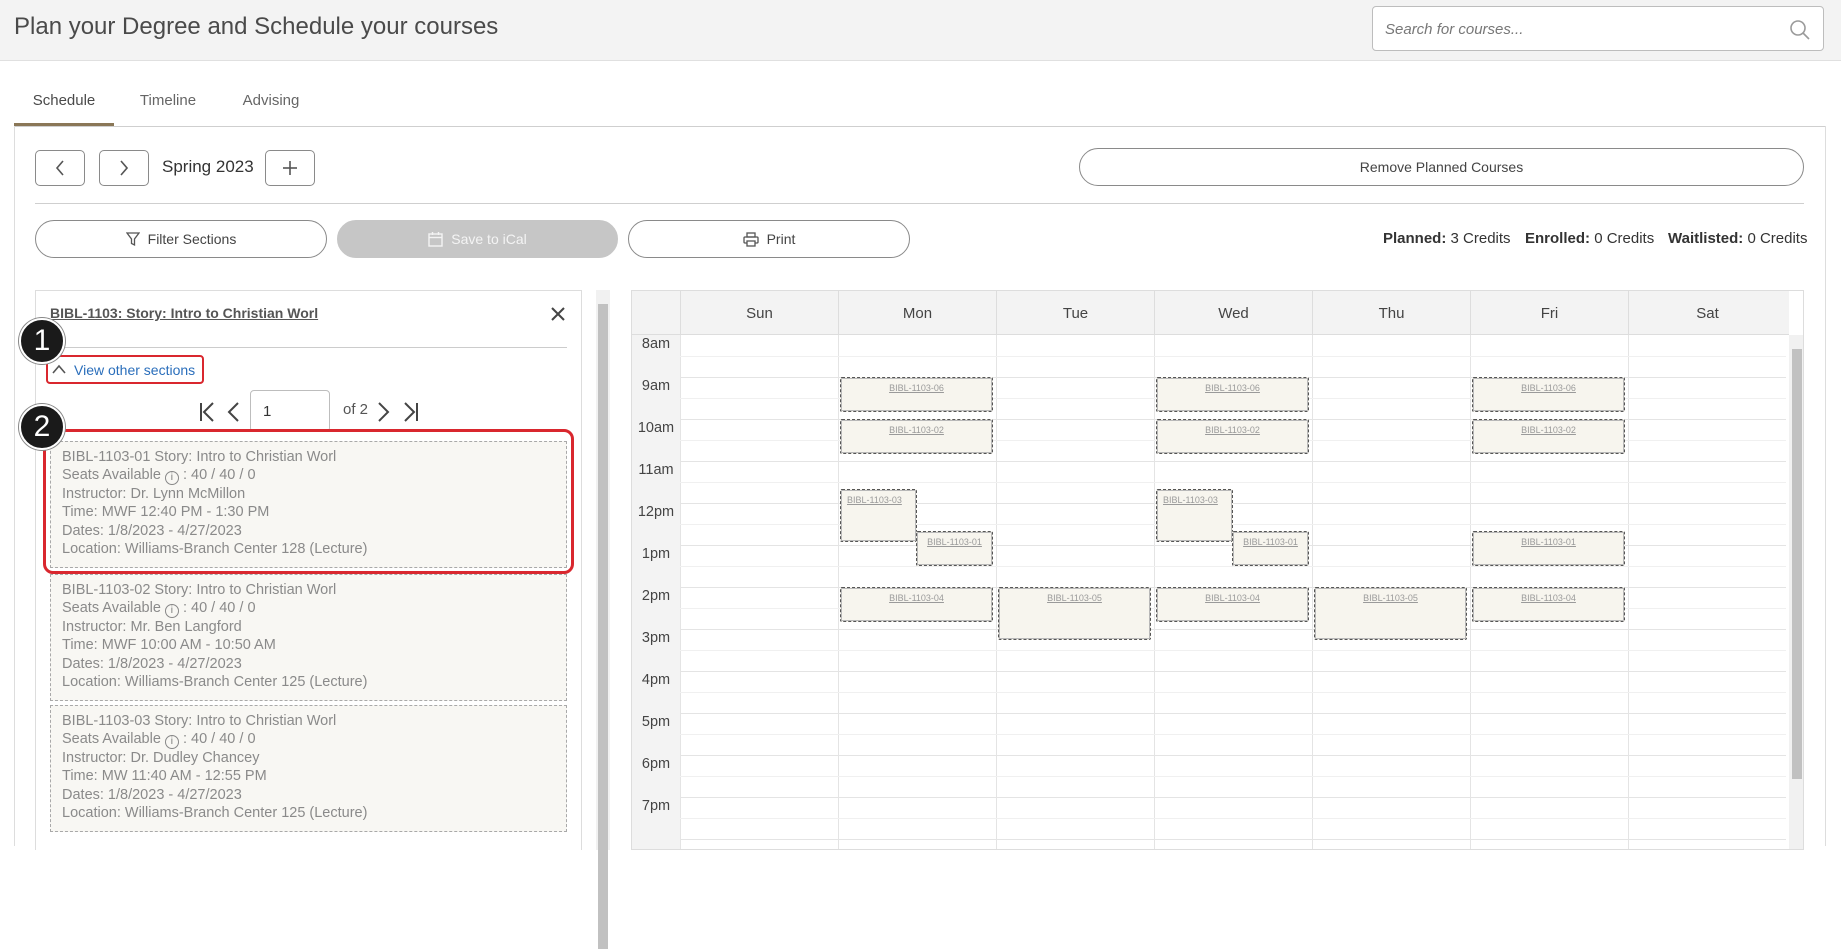 The image size is (1841, 949). What do you see at coordinates (1706, 238) in the screenshot?
I see `waitlisted-credits-label: Waitlisted:` at bounding box center [1706, 238].